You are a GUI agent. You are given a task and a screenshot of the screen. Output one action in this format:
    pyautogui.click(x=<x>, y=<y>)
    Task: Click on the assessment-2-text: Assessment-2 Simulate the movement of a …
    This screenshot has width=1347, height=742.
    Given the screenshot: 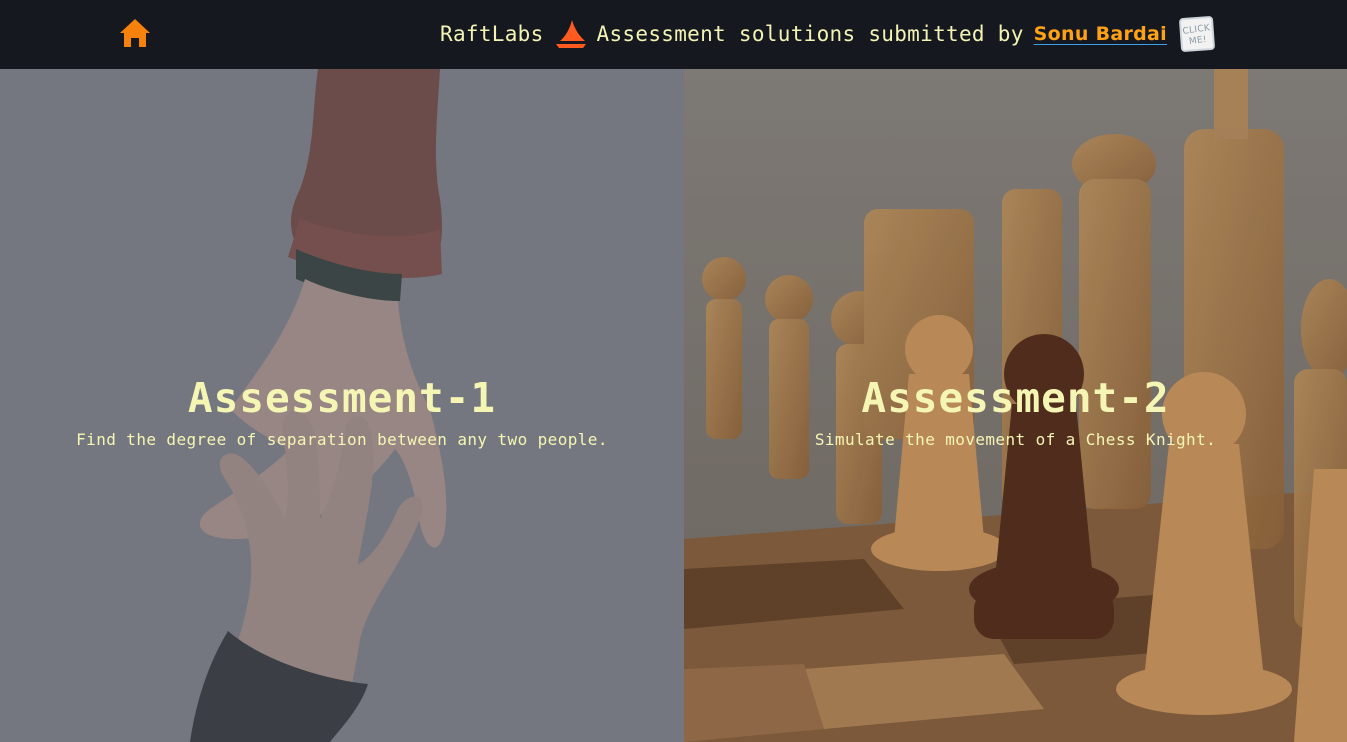 What is the action you would take?
    pyautogui.click(x=1015, y=411)
    